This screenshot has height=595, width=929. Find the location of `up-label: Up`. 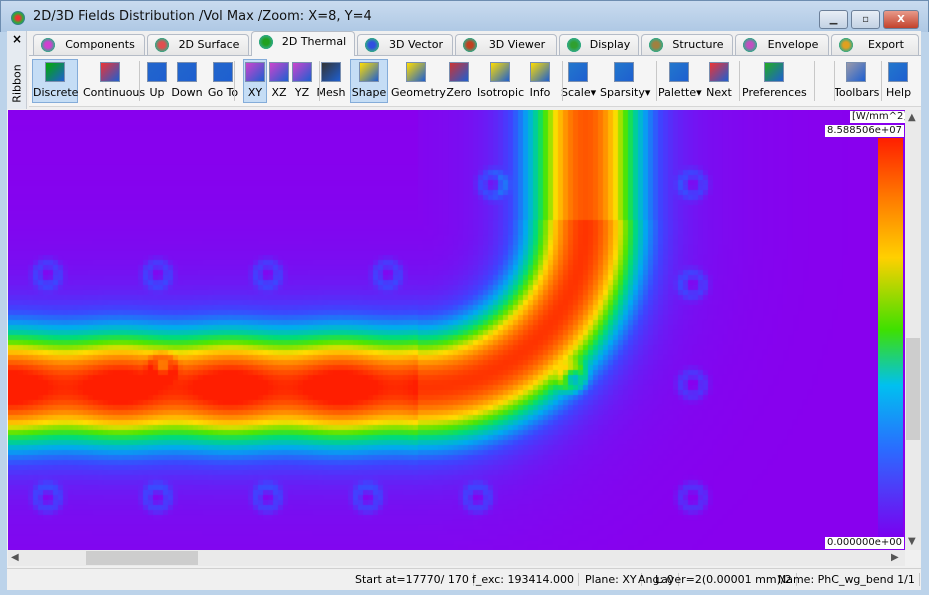

up-label: Up is located at coordinates (157, 92).